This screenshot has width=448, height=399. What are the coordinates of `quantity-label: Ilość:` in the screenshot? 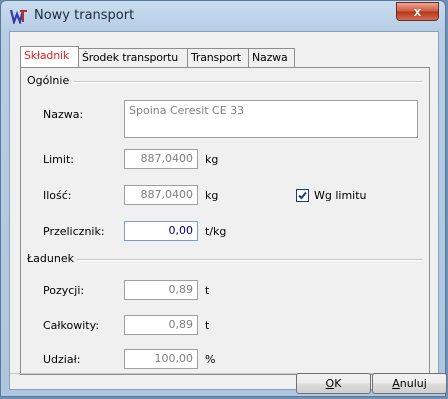 It's located at (57, 195).